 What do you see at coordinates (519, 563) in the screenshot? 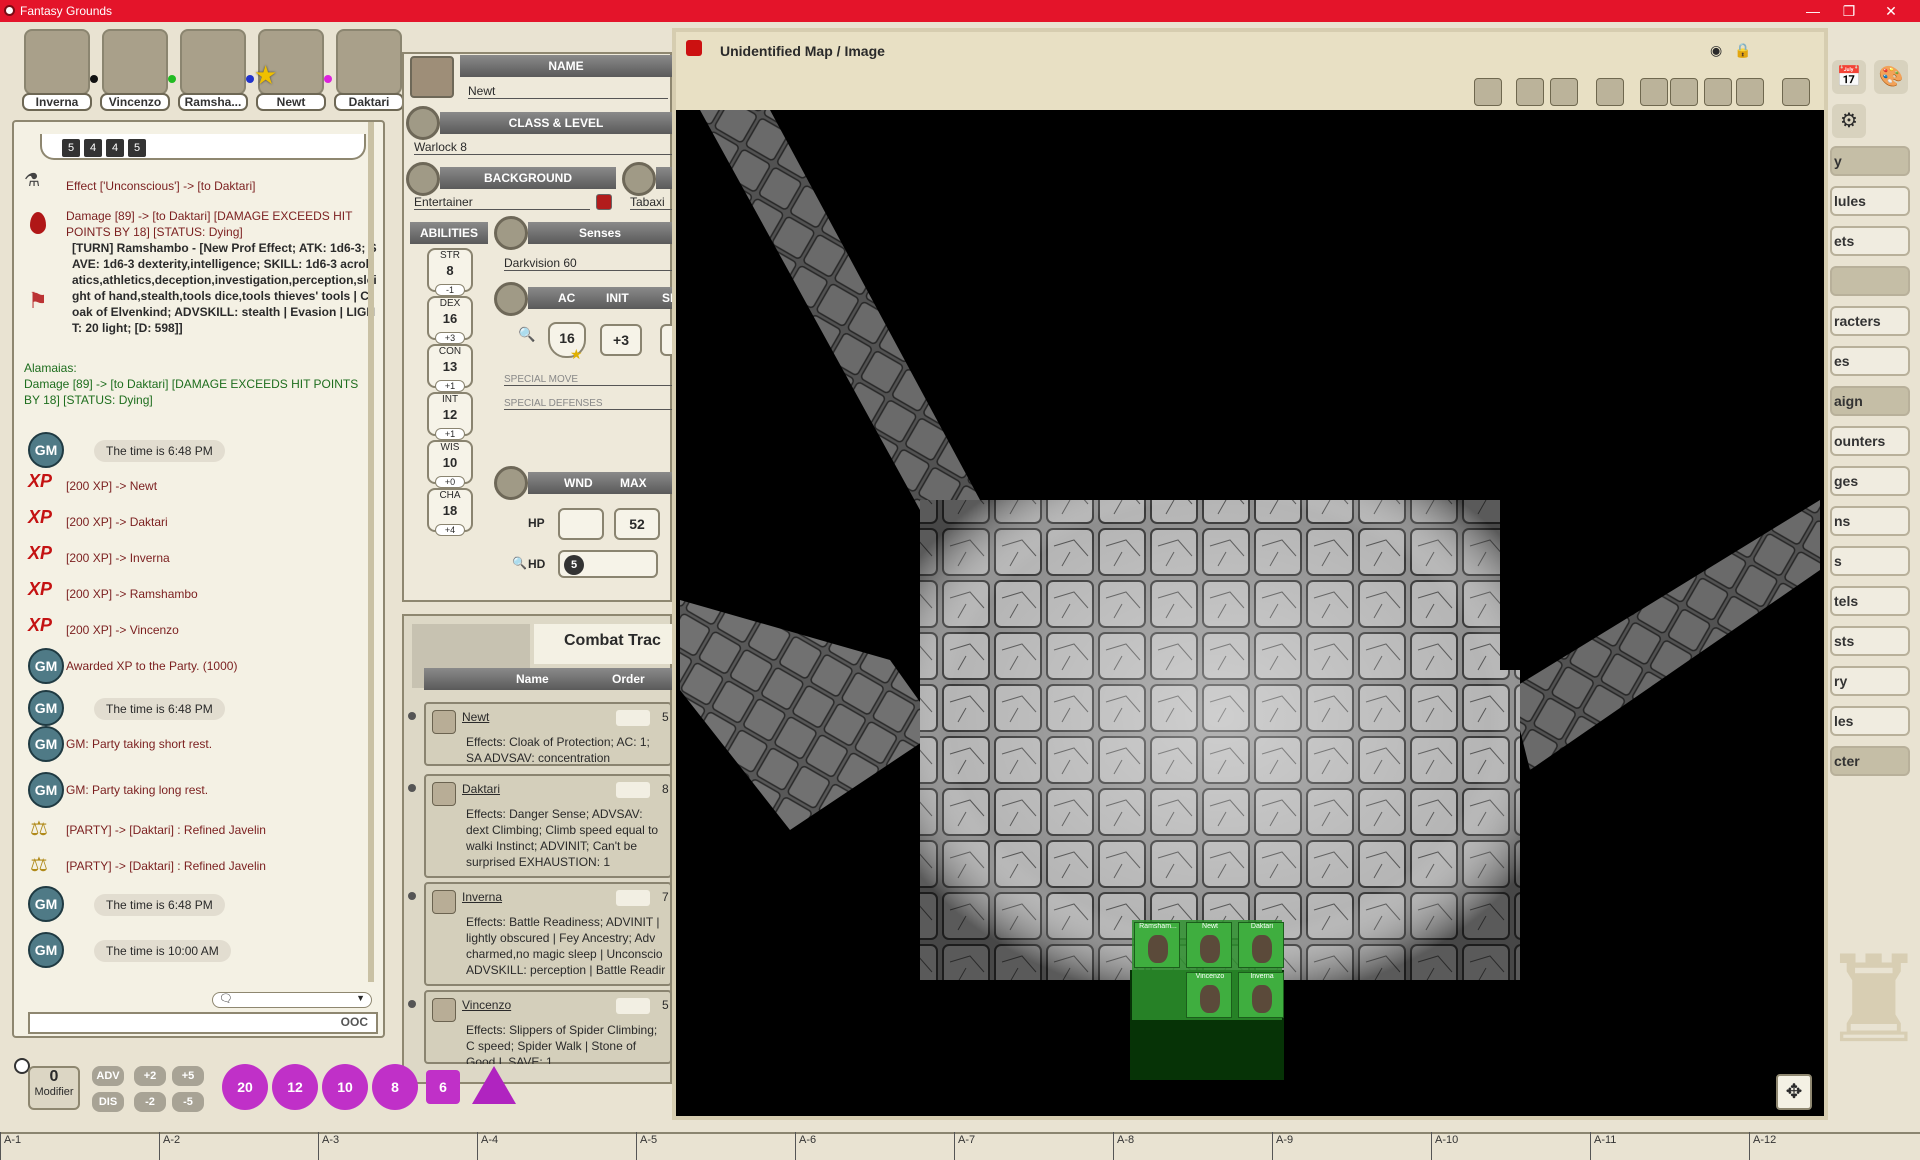
I see `hit-dice-search-icon: 🔍` at bounding box center [519, 563].